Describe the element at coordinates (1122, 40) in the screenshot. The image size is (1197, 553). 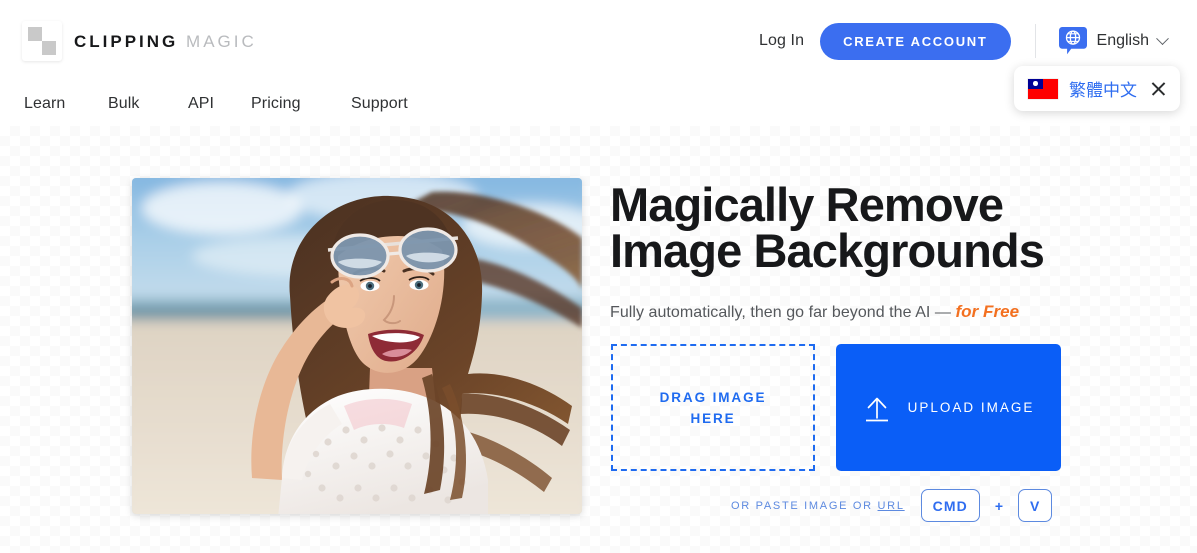
I see `language-label: English` at that location.